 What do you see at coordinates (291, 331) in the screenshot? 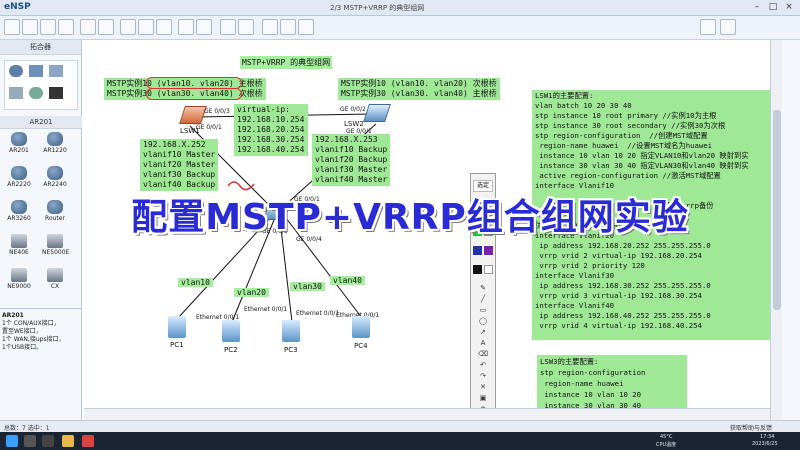
I see `pc3-icon` at bounding box center [291, 331].